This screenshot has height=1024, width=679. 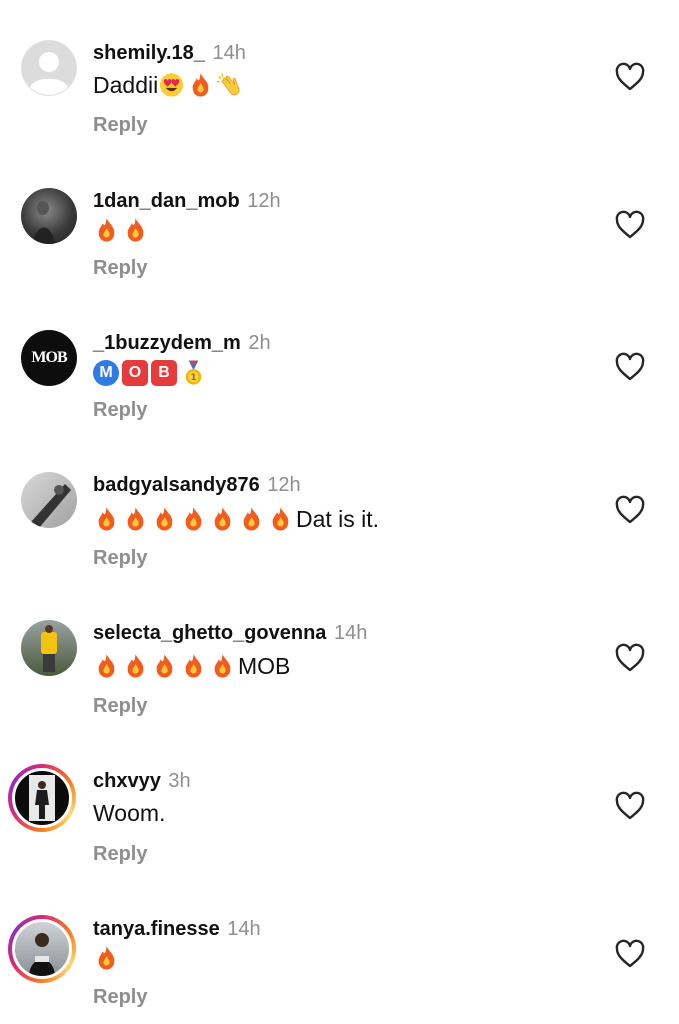 What do you see at coordinates (338, 519) in the screenshot?
I see `comment-text: Dat is it.` at bounding box center [338, 519].